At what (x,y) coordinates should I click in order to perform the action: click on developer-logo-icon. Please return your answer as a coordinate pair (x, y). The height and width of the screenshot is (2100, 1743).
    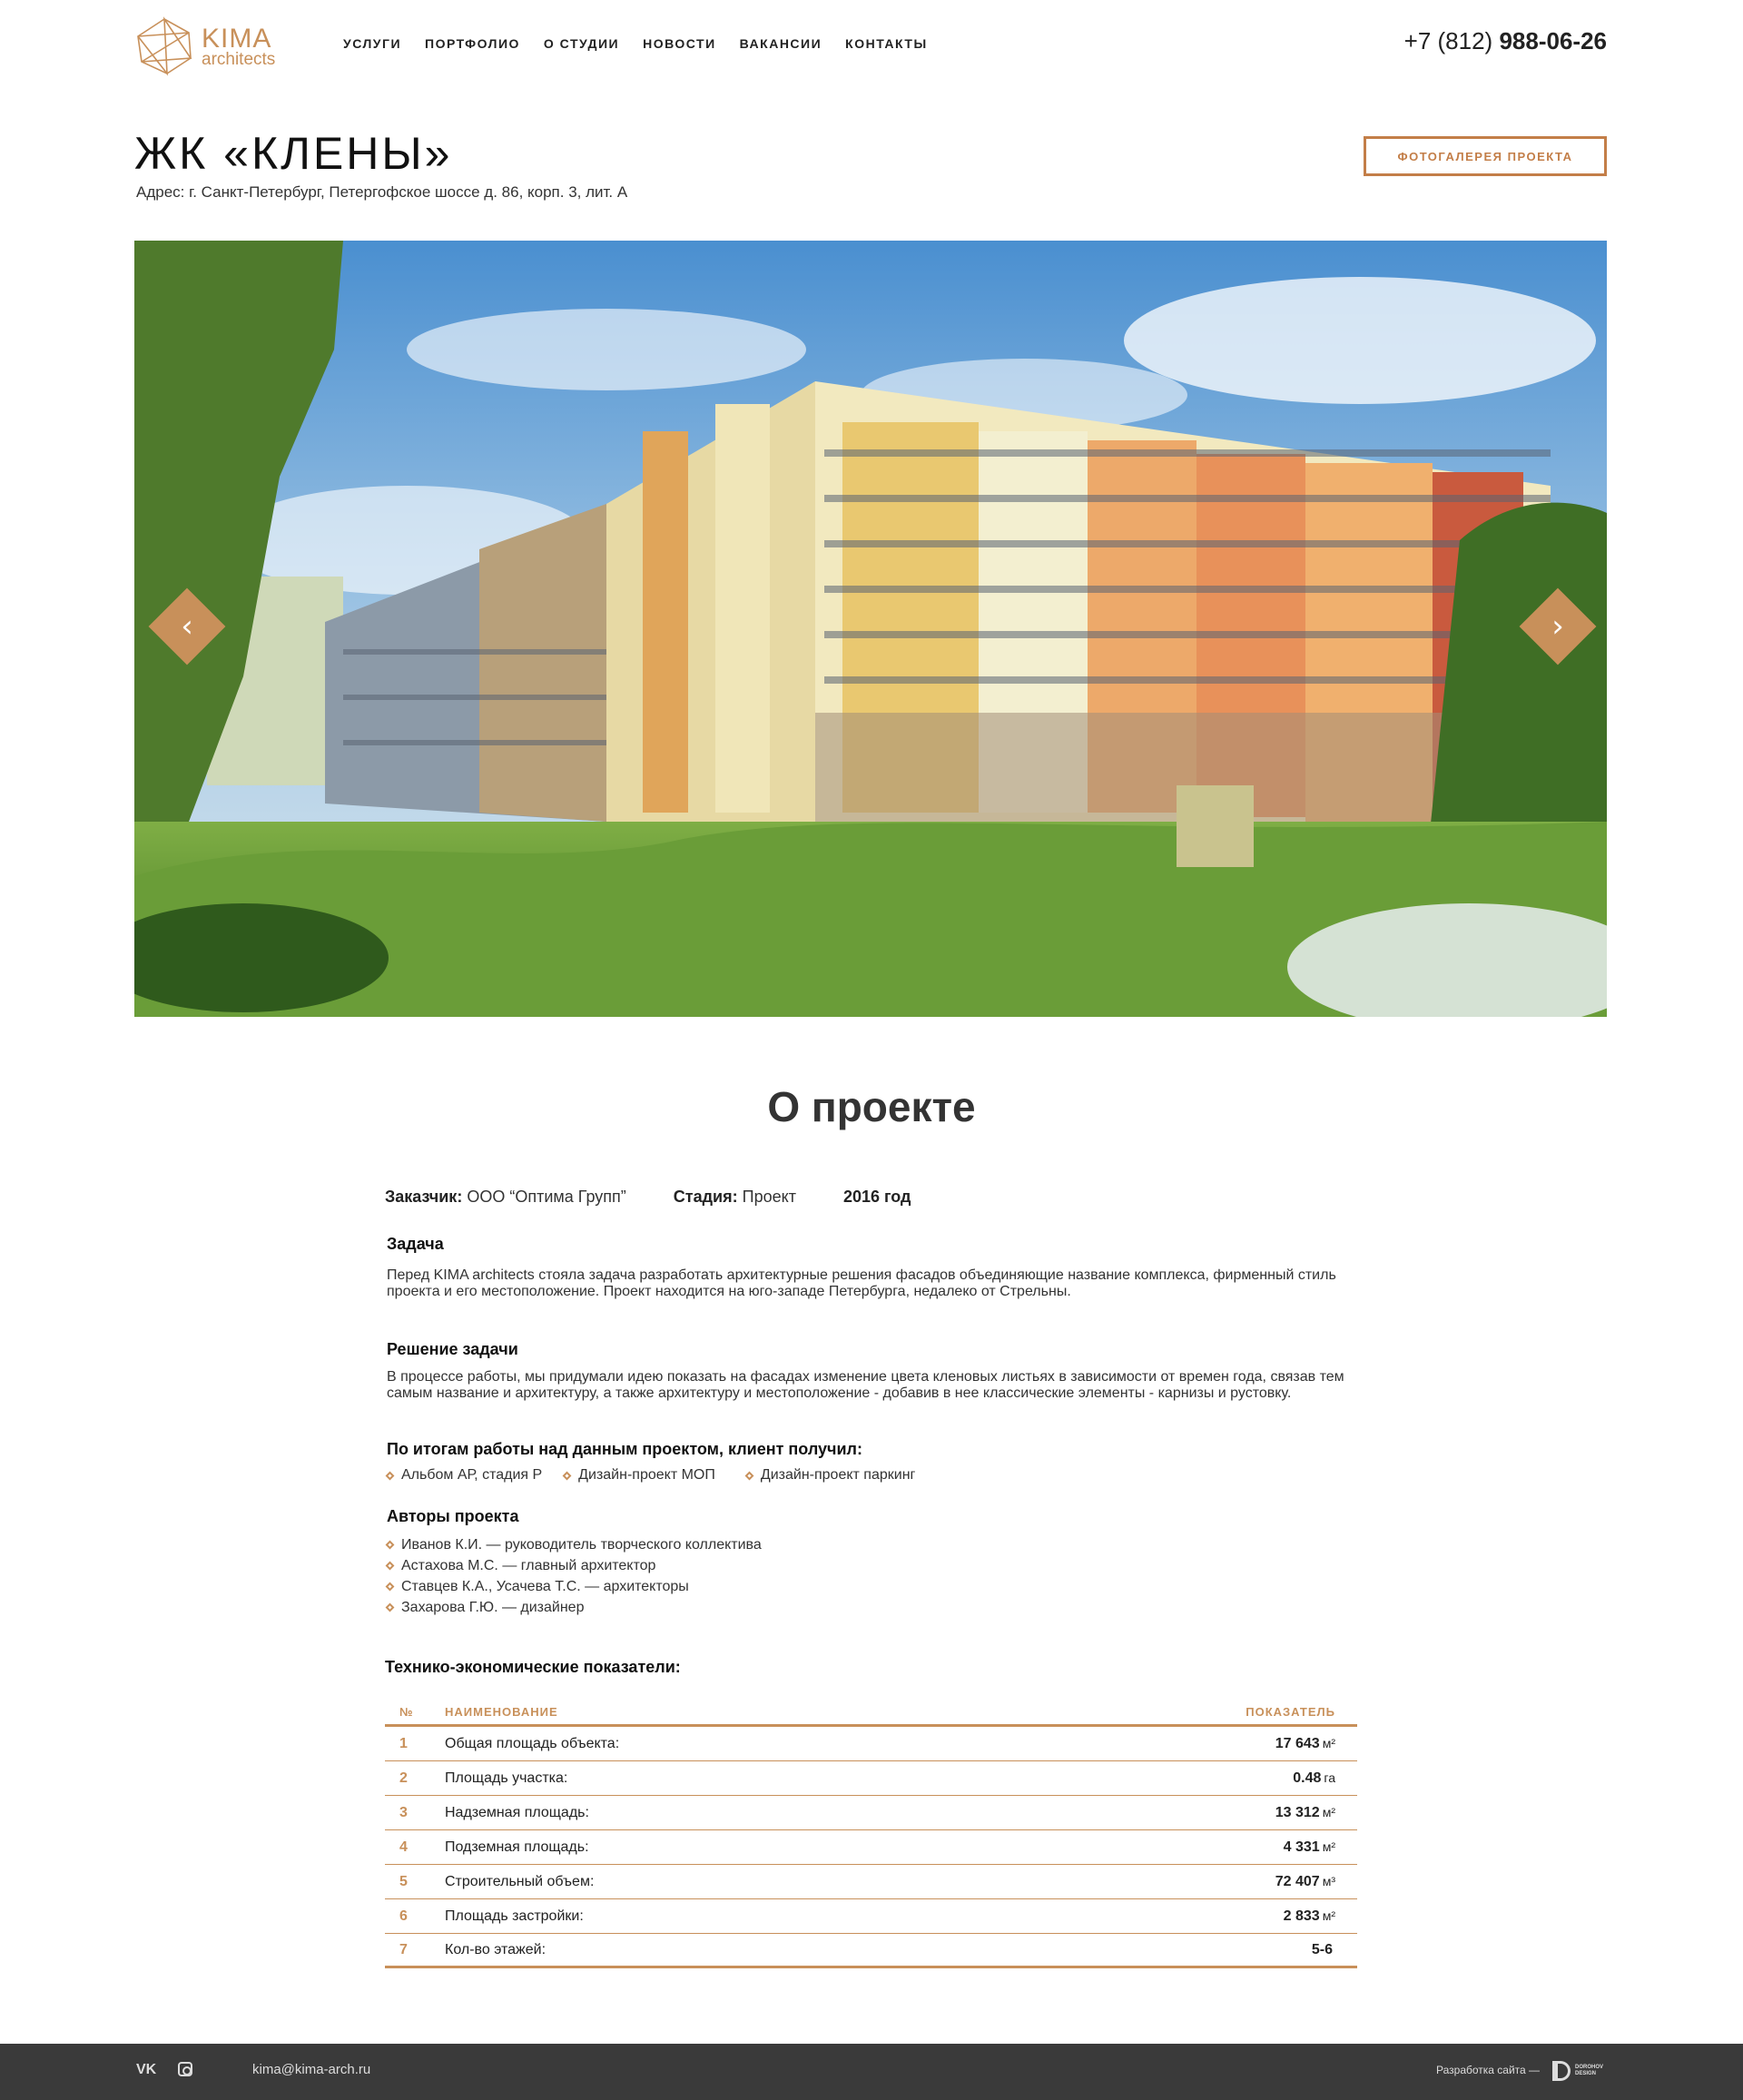
    Looking at the image, I should click on (1561, 2071).